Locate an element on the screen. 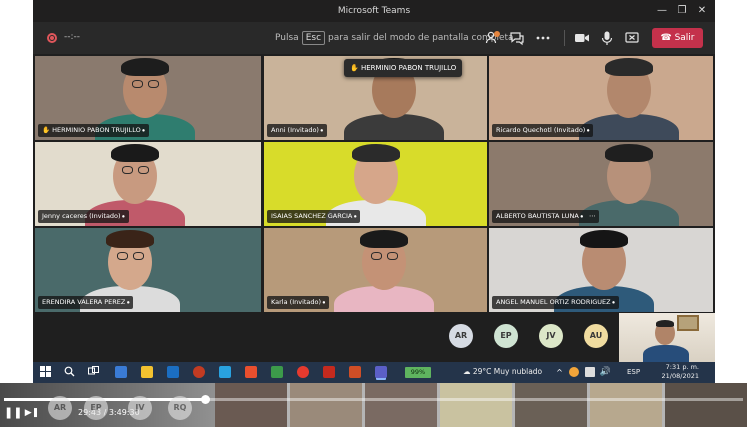  network-icon is located at coordinates (590, 372).